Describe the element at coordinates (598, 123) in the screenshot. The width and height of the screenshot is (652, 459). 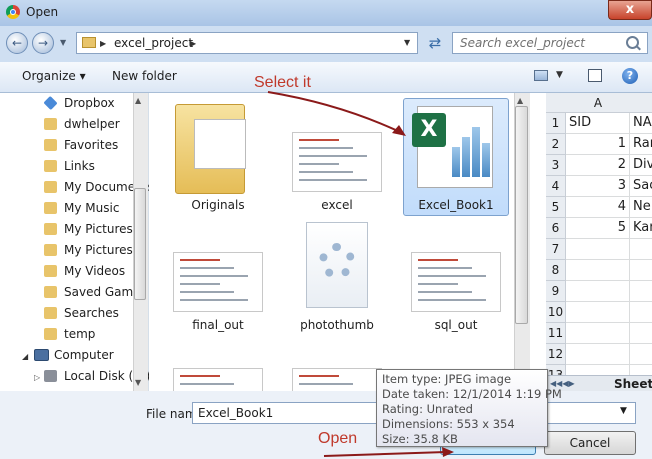
I see `excel-cell: SID` at that location.